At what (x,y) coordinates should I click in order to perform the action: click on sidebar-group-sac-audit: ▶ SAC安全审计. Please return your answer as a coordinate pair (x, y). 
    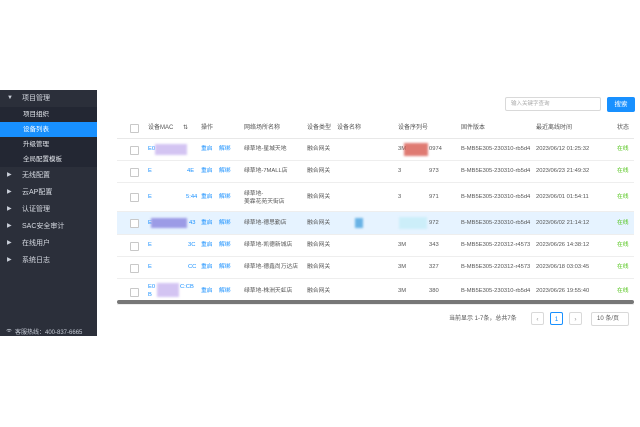
    Looking at the image, I should click on (48, 226).